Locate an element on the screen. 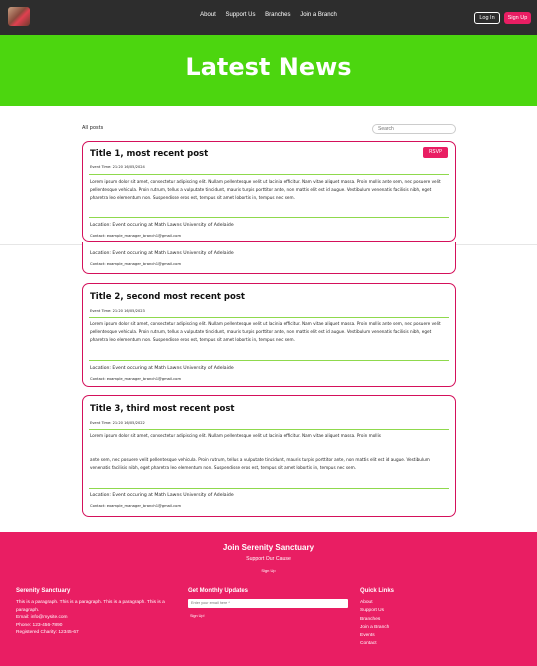 This screenshot has height=666, width=537. footer-quick-title: Quick Links is located at coordinates (377, 591).